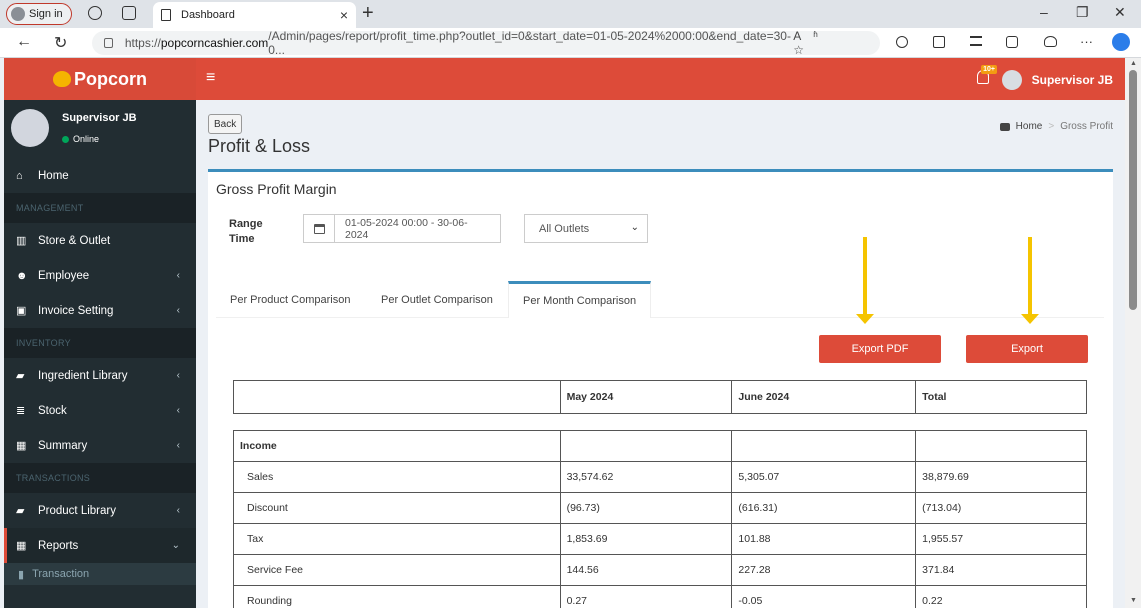  What do you see at coordinates (99, 118) in the screenshot?
I see `sidebar-user-name: Supervisor JB` at bounding box center [99, 118].